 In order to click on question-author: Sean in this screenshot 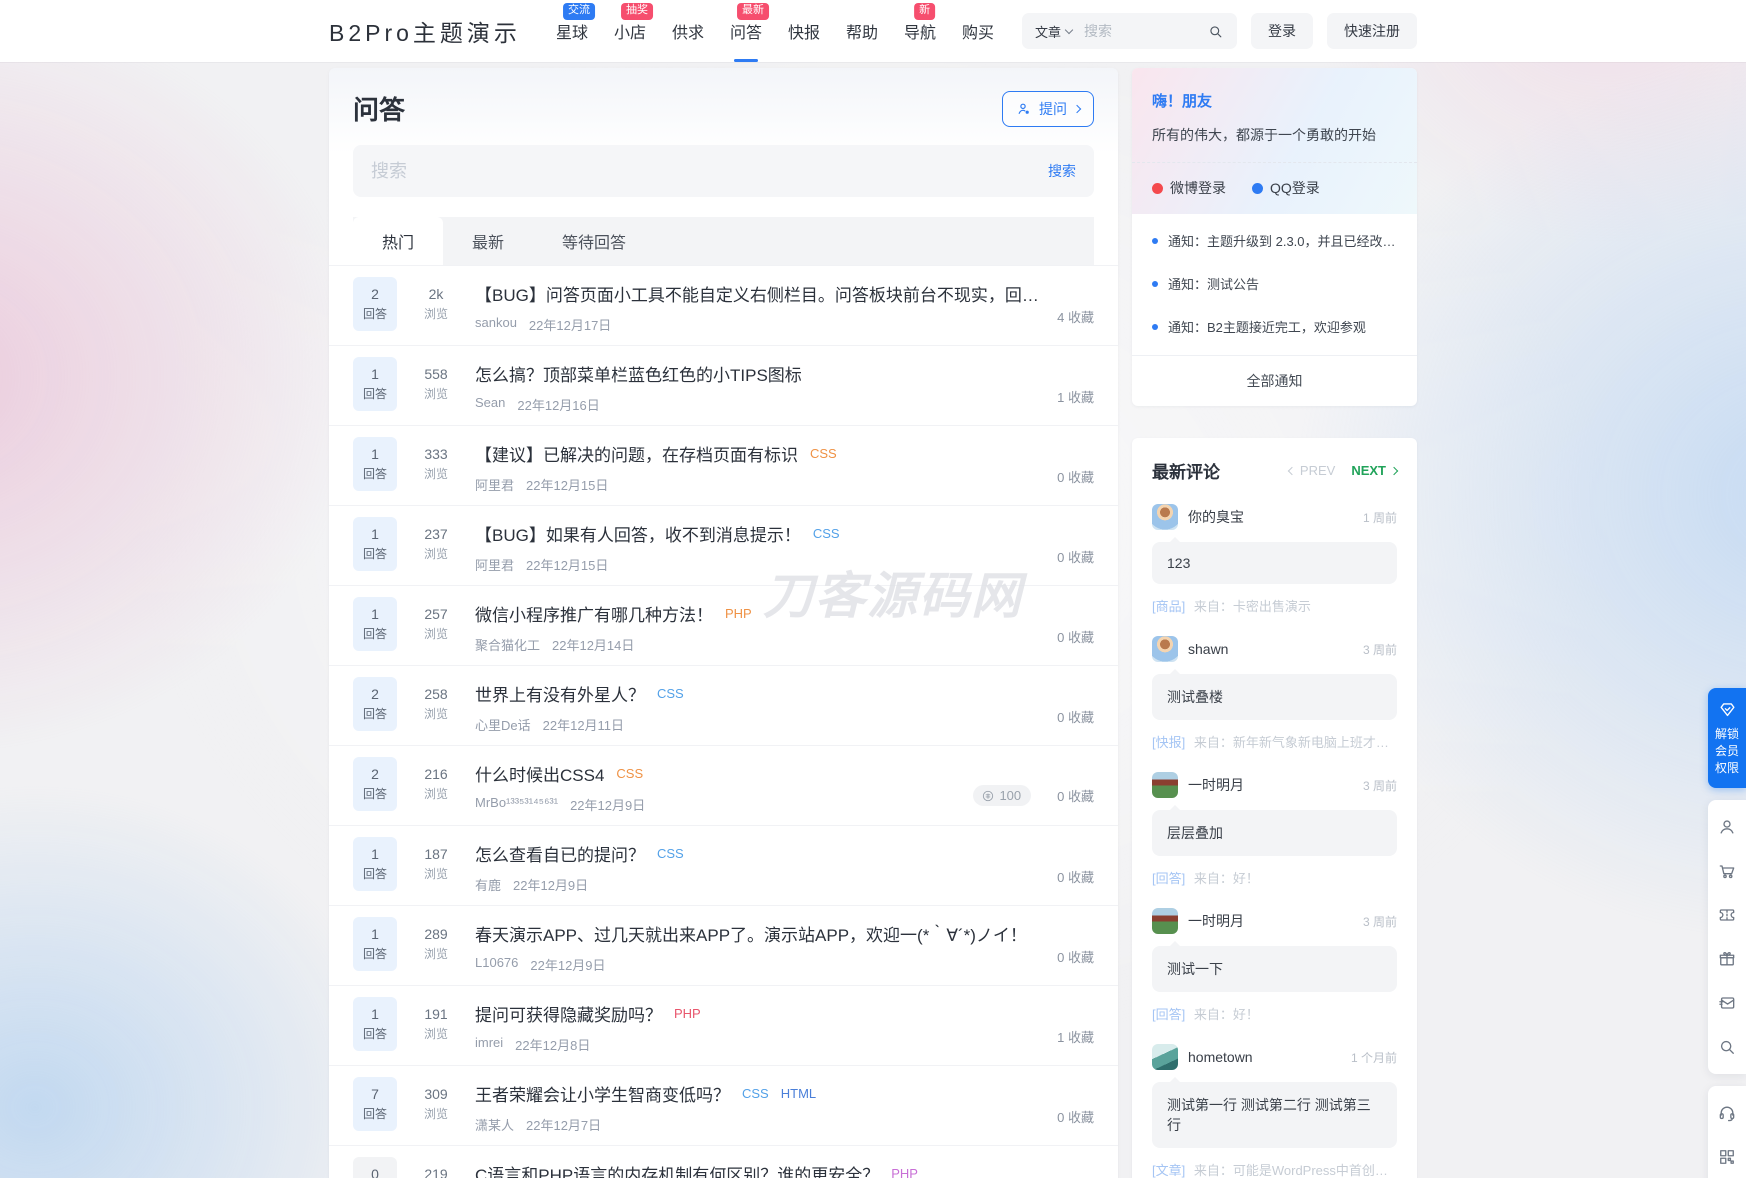, I will do `click(490, 404)`.